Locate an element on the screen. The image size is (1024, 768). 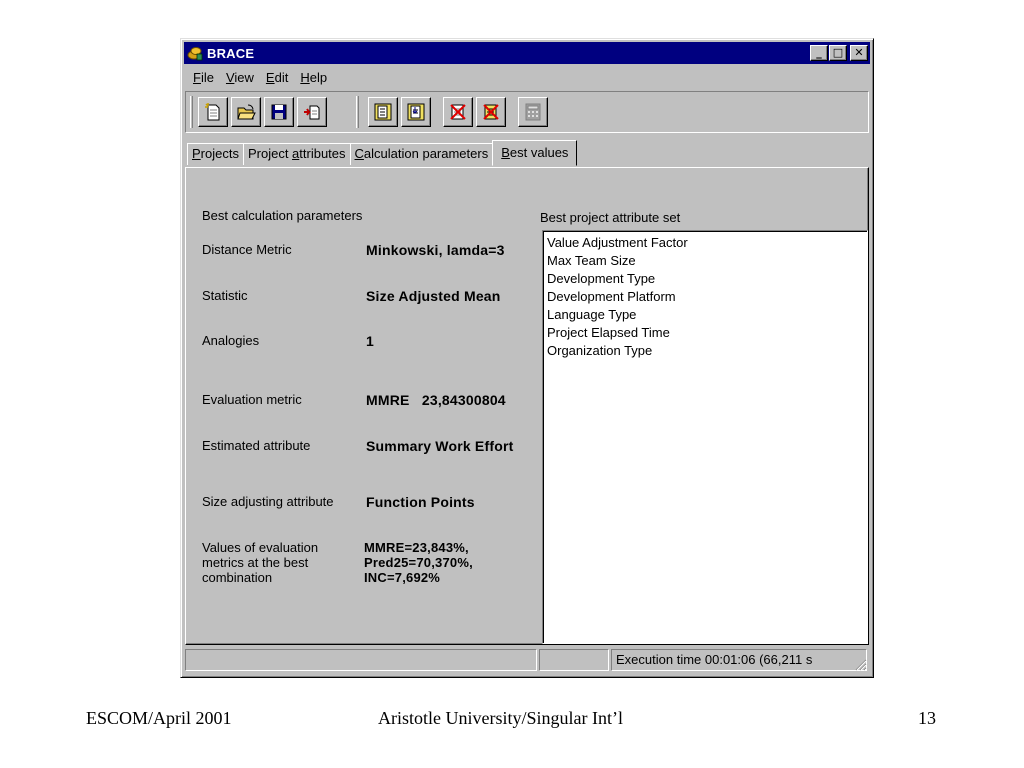
list-item: Project Elapsed Time is located at coordinates (705, 333).